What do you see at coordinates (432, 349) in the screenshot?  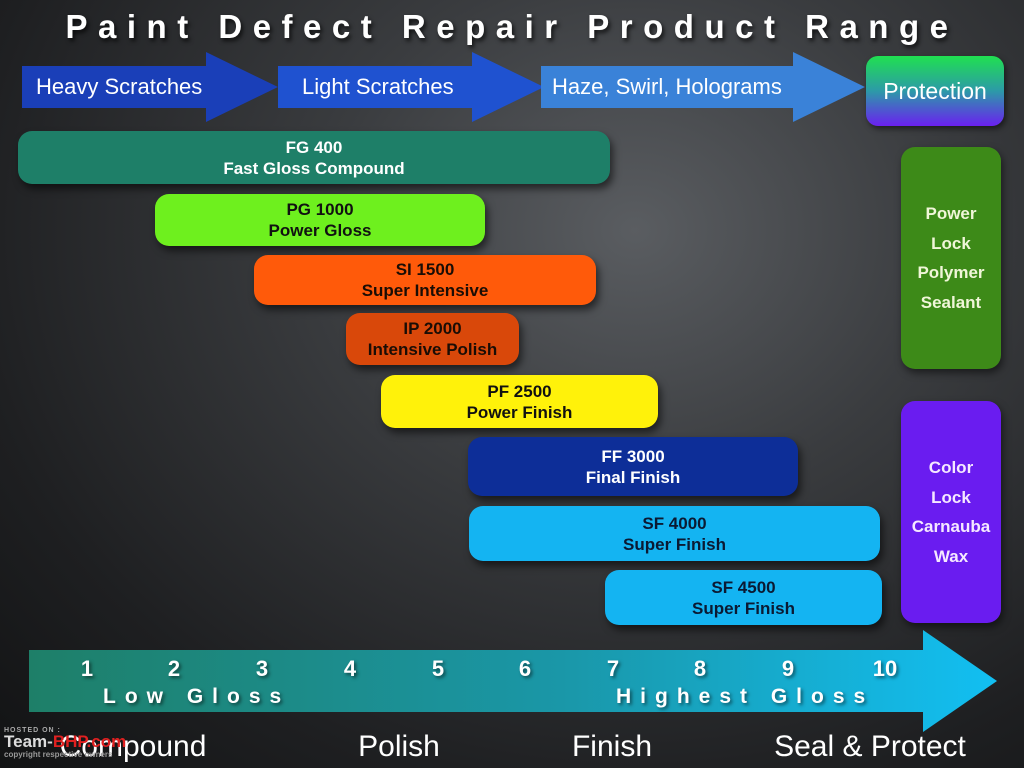 I see `product-name: Intensive Polish` at bounding box center [432, 349].